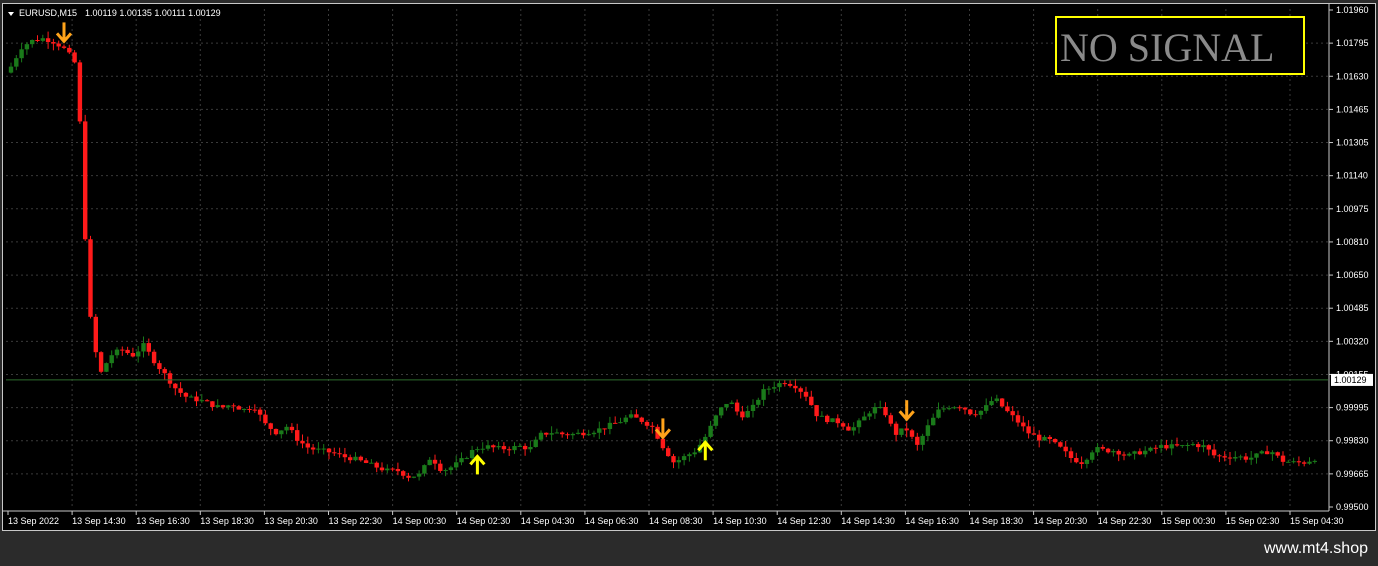 The height and width of the screenshot is (566, 1378). What do you see at coordinates (1352, 143) in the screenshot?
I see `price-tick-label: 1.01305` at bounding box center [1352, 143].